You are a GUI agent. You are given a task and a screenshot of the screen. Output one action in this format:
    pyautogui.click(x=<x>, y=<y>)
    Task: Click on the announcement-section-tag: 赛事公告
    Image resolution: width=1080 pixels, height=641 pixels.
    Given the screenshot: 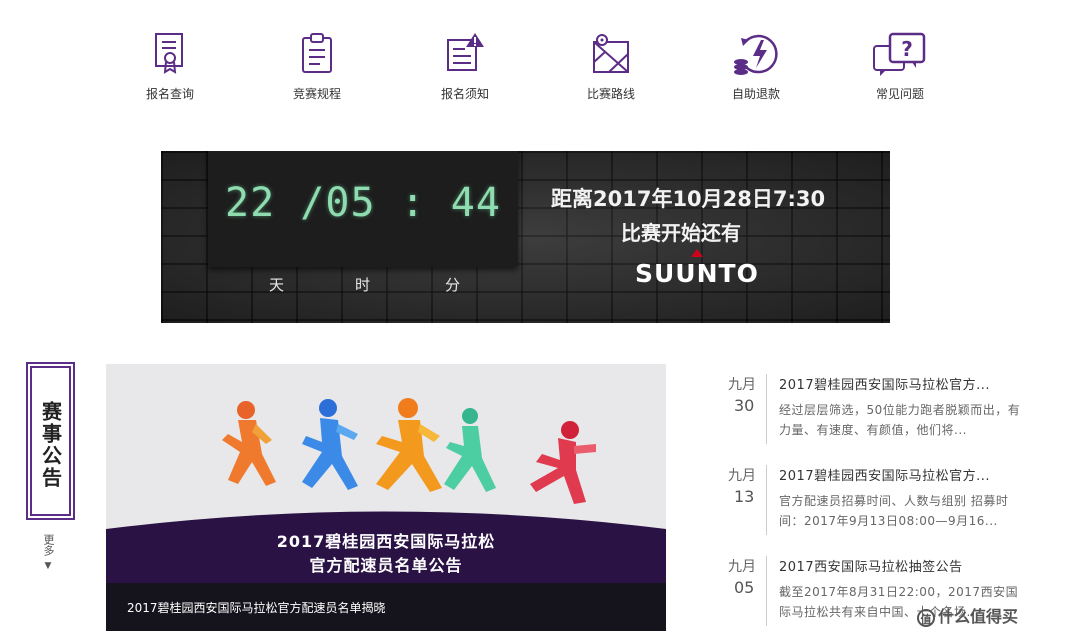 What is the action you would take?
    pyautogui.click(x=50, y=441)
    